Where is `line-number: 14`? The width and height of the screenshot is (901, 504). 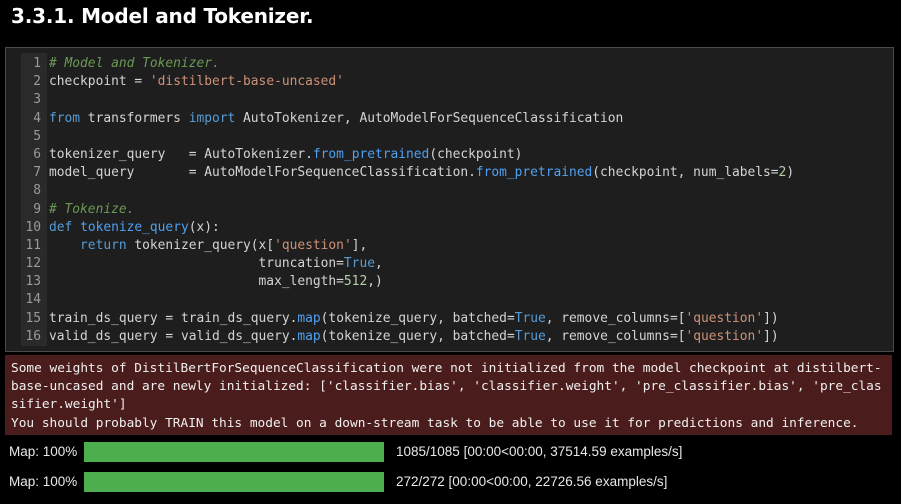
line-number: 14 is located at coordinates (33, 300).